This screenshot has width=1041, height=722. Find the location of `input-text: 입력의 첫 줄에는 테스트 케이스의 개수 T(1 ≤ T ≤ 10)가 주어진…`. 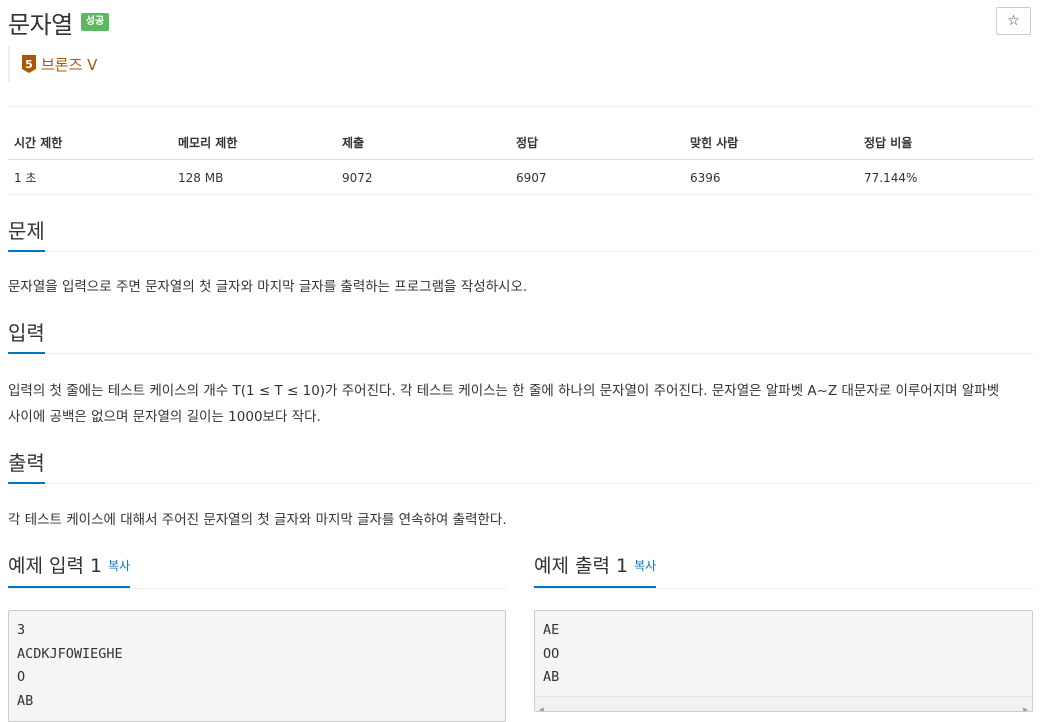

input-text: 입력의 첫 줄에는 테스트 케이스의 개수 T(1 ≤ T ≤ 10)가 주어진… is located at coordinates (518, 404).